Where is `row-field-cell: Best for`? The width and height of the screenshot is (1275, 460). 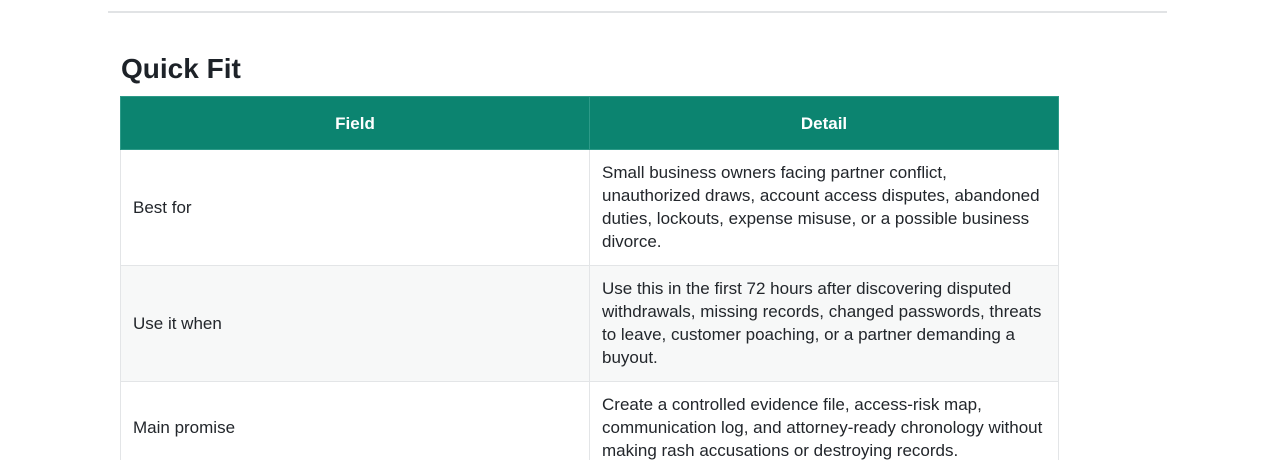 row-field-cell: Best for is located at coordinates (355, 207).